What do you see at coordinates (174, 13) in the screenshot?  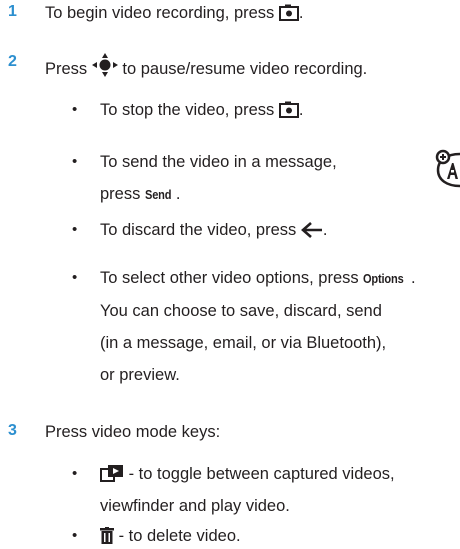 I see `step-text: To begin video recording, press .` at bounding box center [174, 13].